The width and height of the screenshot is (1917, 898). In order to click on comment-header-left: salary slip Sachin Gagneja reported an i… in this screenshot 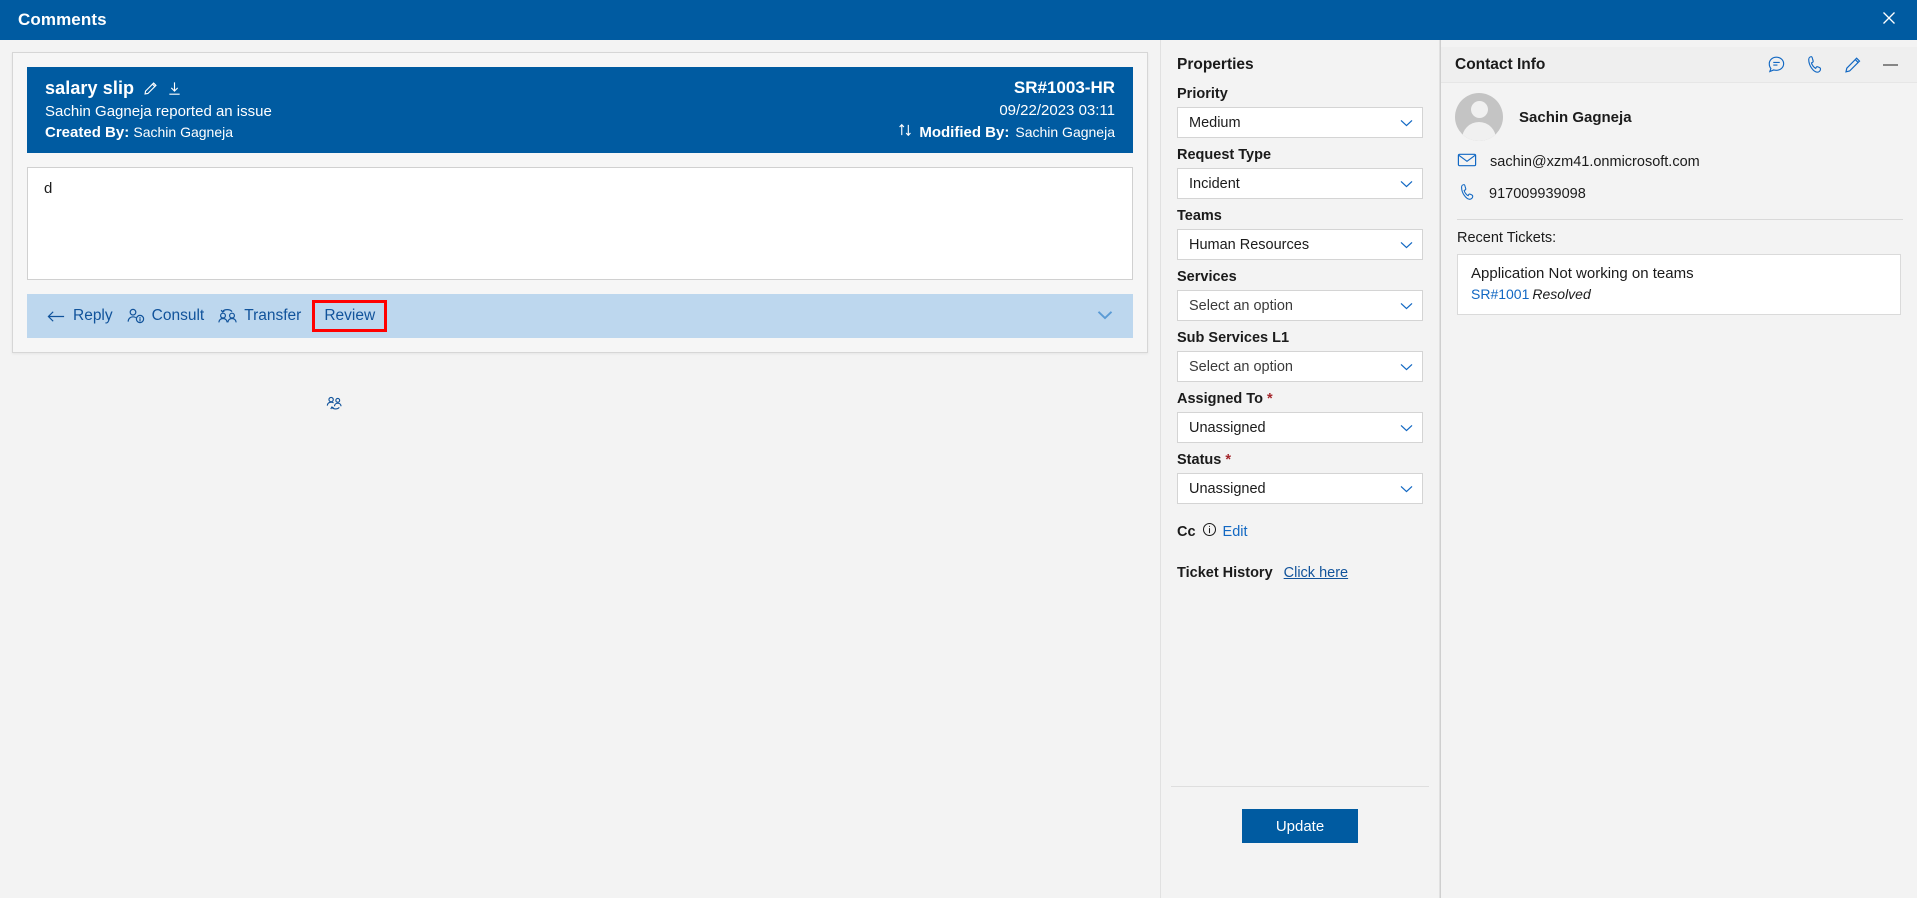, I will do `click(158, 109)`.